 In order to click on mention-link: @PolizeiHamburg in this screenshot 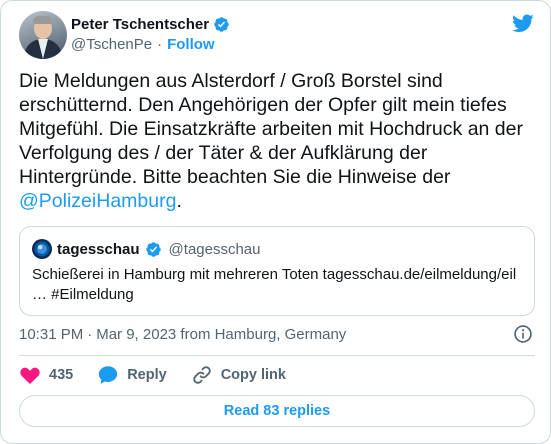, I will do `click(97, 201)`.